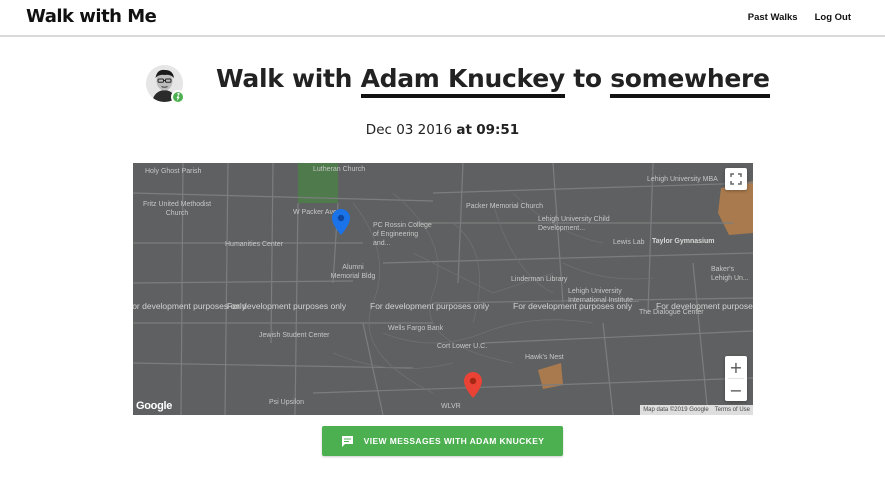  What do you see at coordinates (833, 17) in the screenshot?
I see `nav-log-out: Log Out` at bounding box center [833, 17].